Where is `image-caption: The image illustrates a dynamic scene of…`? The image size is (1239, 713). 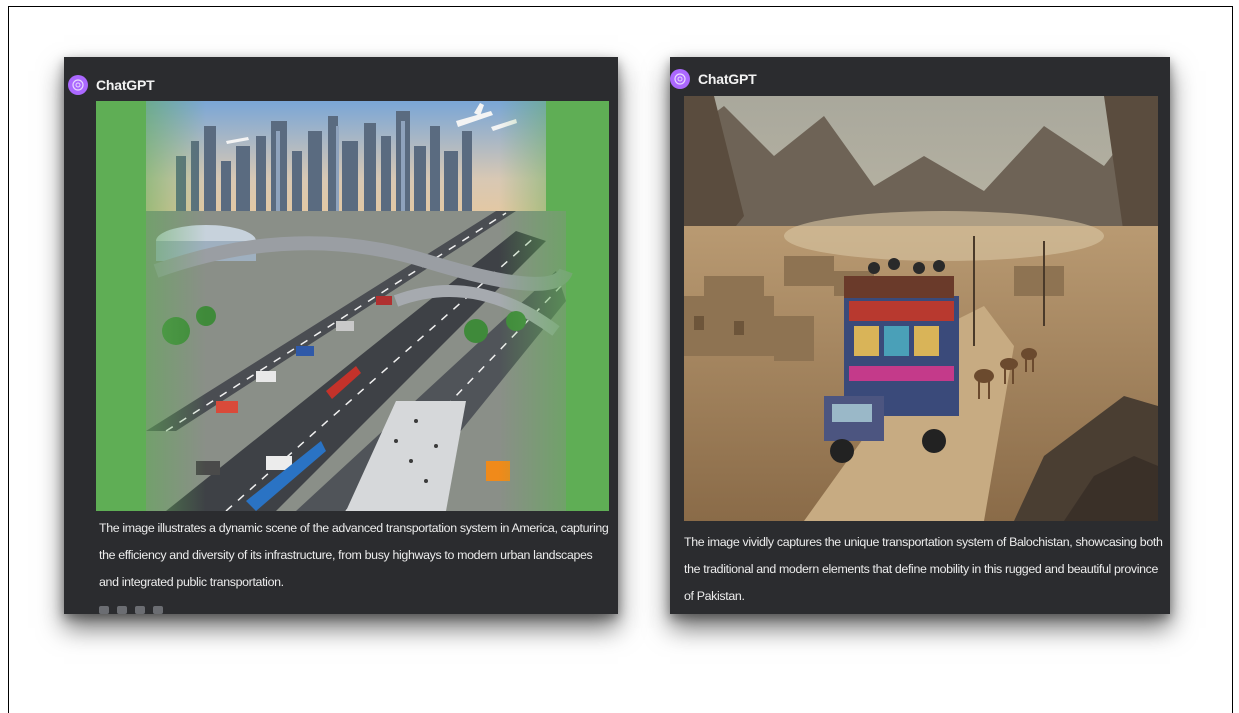 image-caption: The image illustrates a dynamic scene of… is located at coordinates (354, 555).